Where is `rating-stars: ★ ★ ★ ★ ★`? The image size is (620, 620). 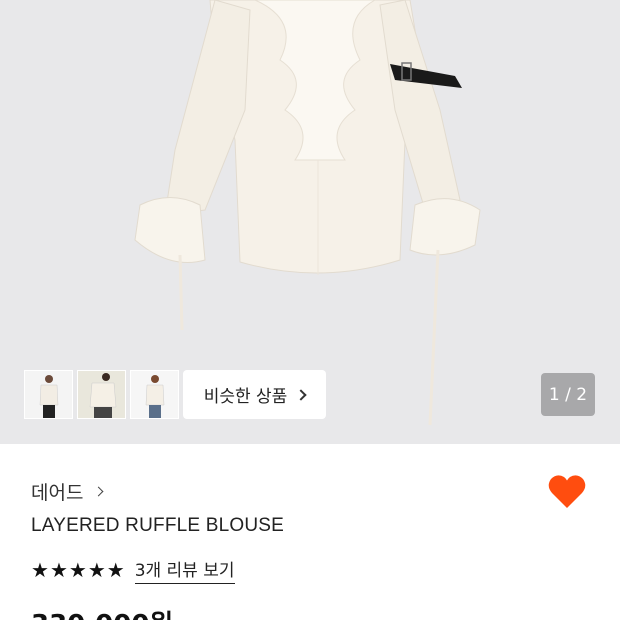 rating-stars: ★ ★ ★ ★ ★ is located at coordinates (78, 570).